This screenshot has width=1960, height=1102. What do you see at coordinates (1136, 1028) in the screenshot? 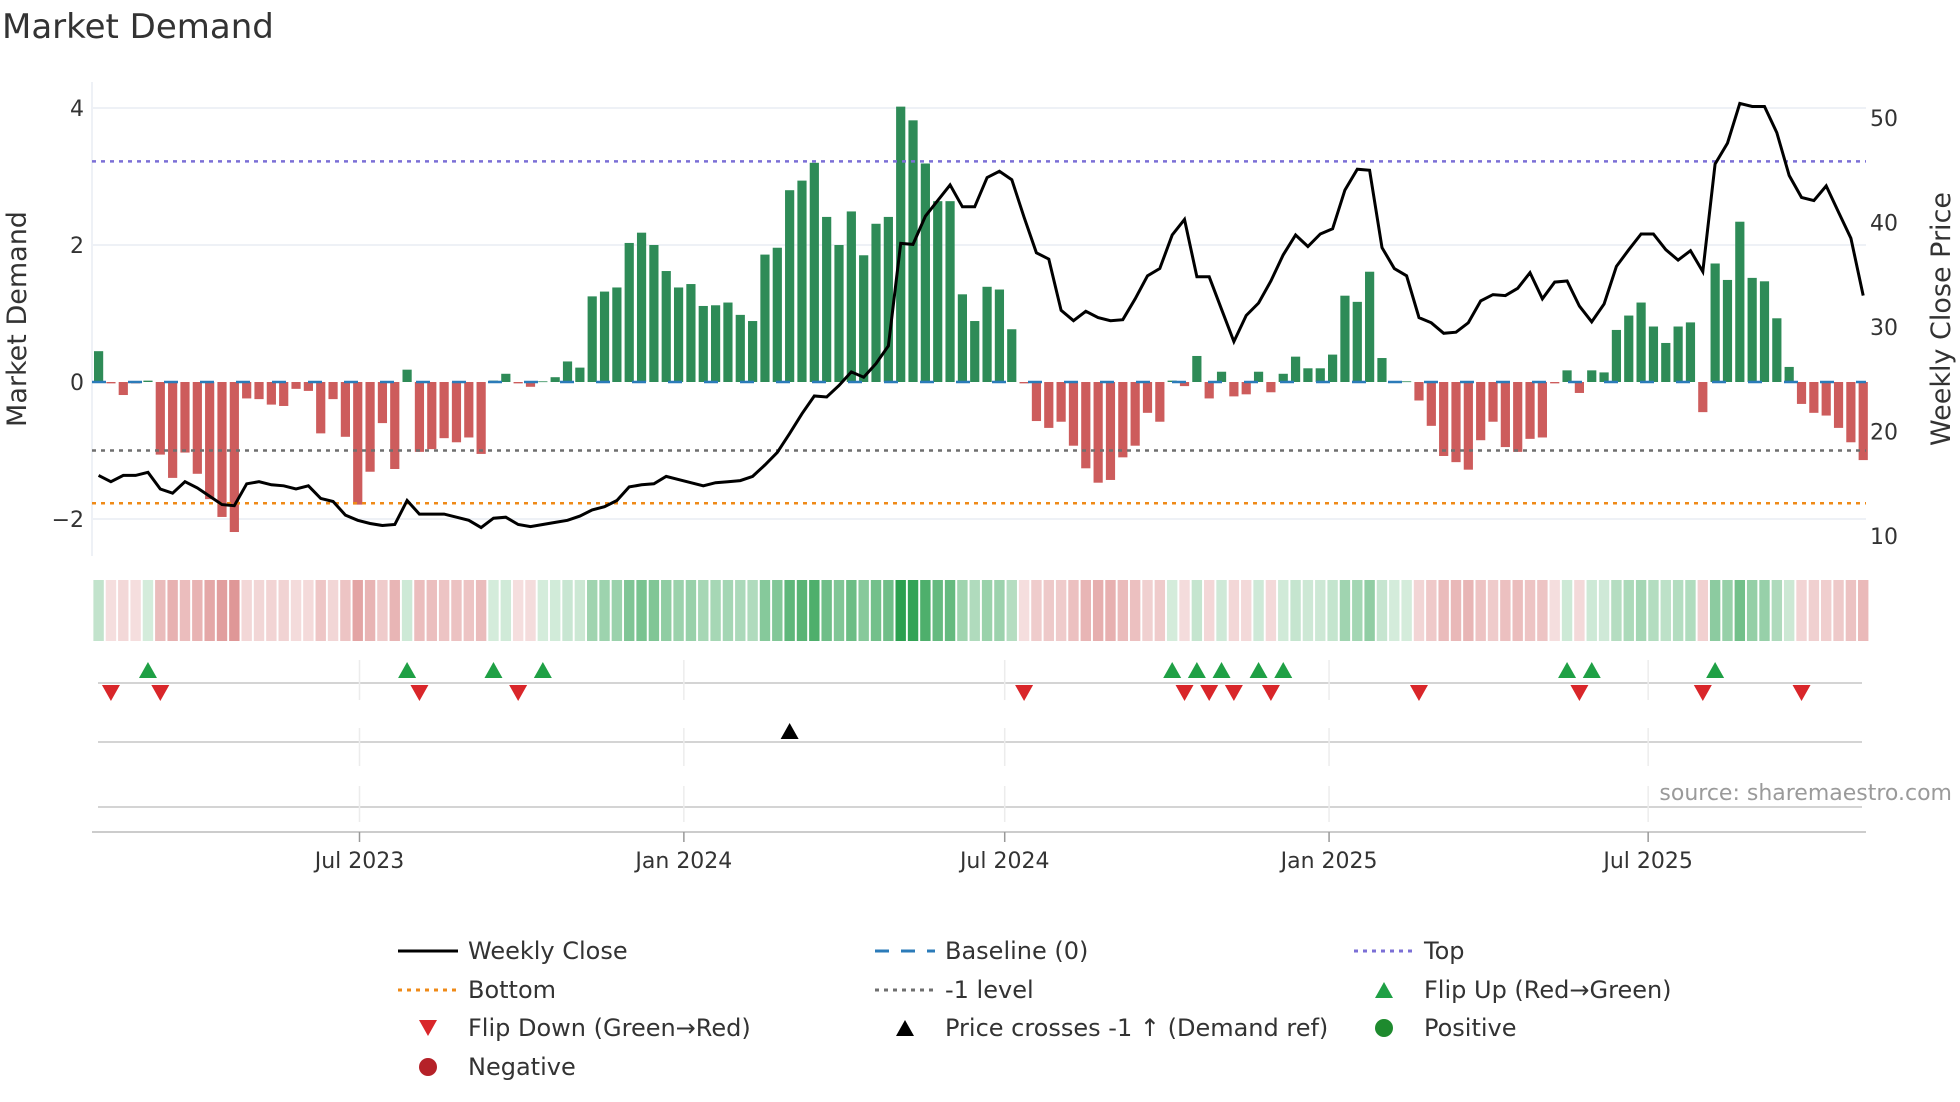
I see `legend-label: Price crosses -1 ↑ (Demand ref)` at bounding box center [1136, 1028].